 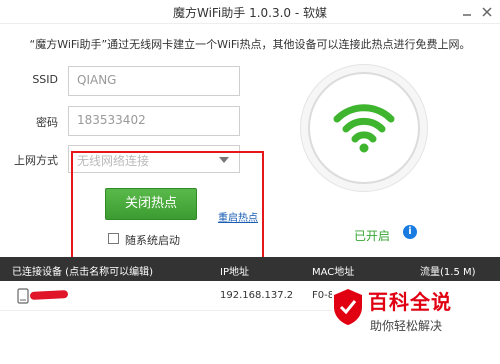 What do you see at coordinates (23, 296) in the screenshot?
I see `phone-icon` at bounding box center [23, 296].